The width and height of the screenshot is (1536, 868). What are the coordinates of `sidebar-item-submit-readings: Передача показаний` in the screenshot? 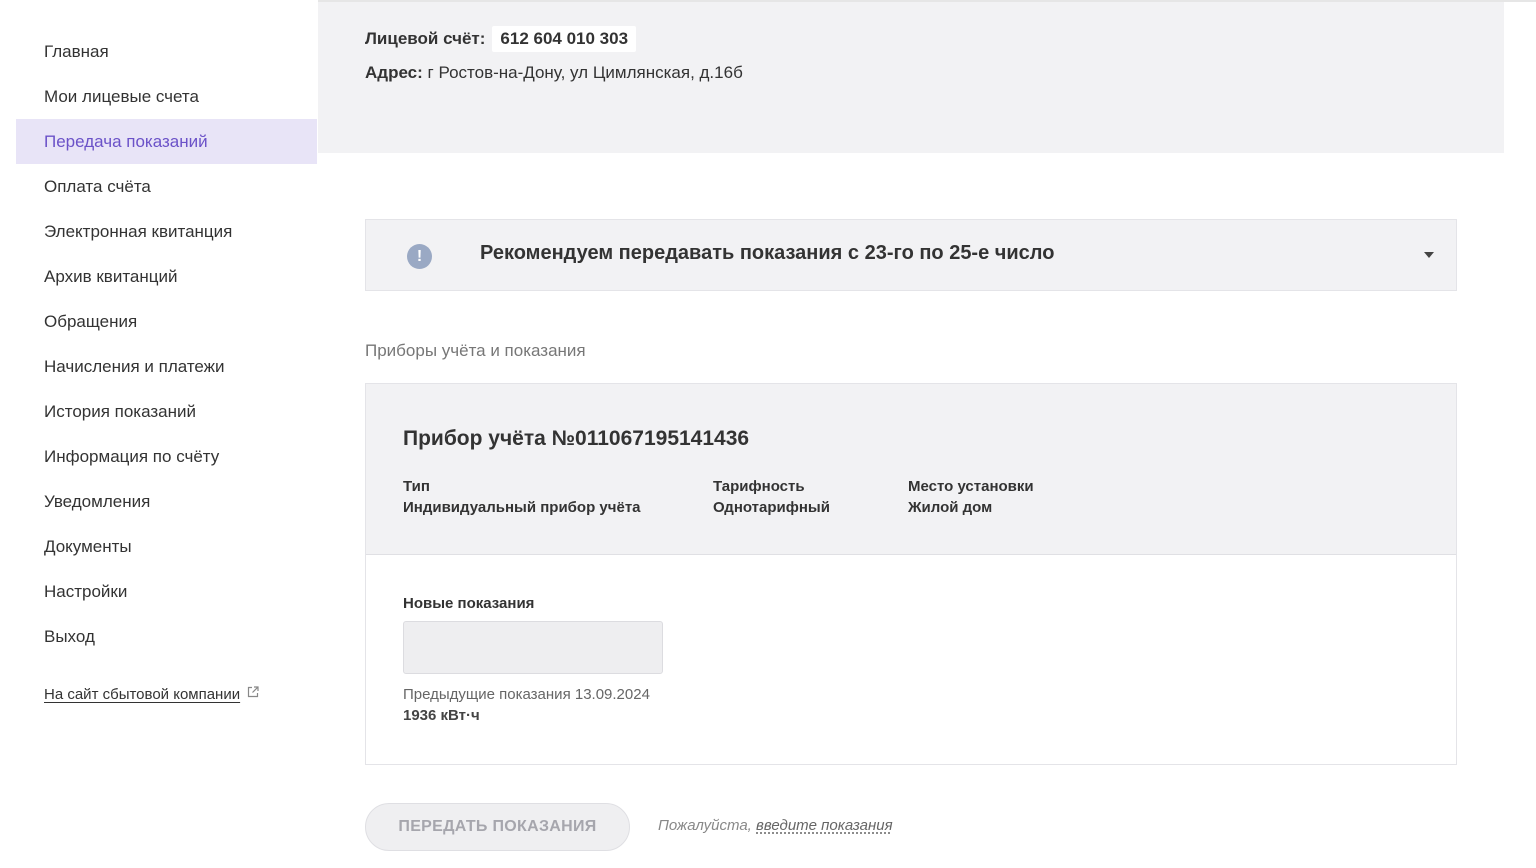 It's located at (166, 141).